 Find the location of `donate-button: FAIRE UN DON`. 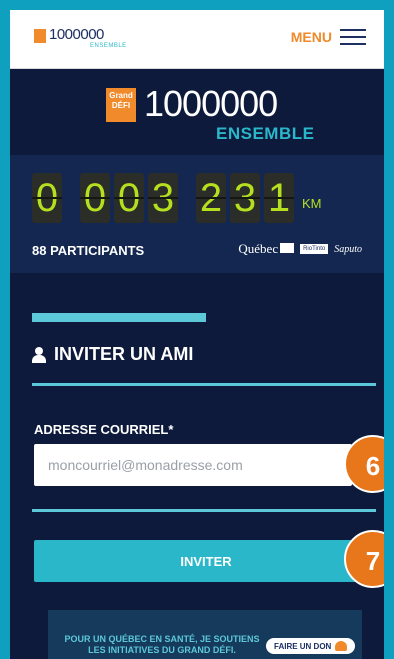

donate-button: FAIRE UN DON is located at coordinates (311, 646).